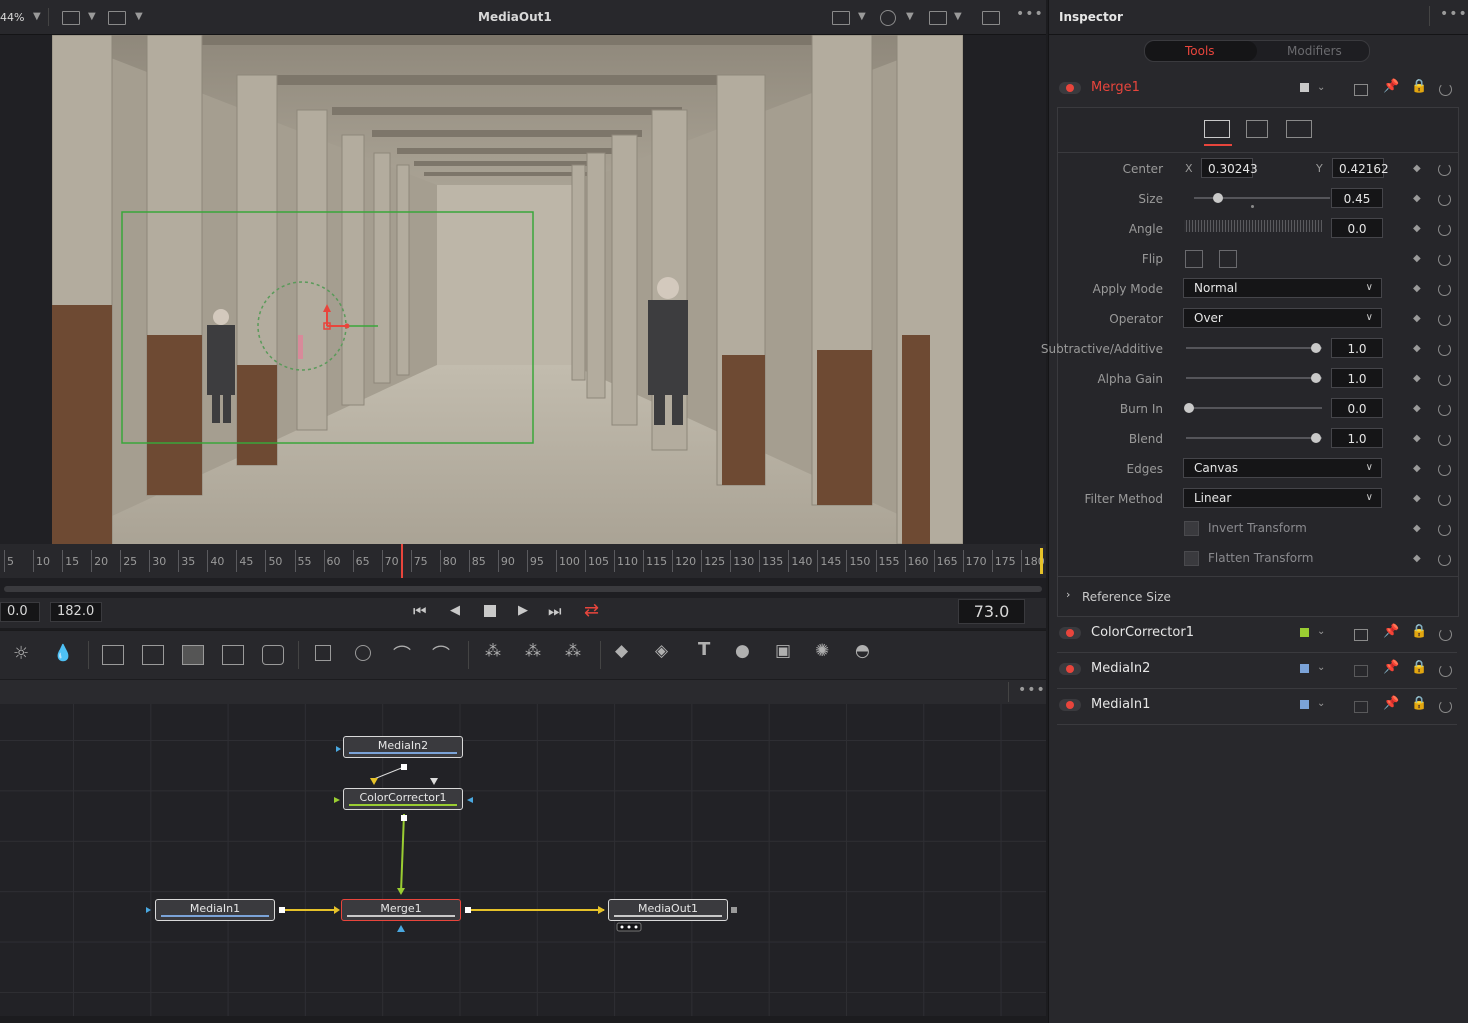  I want to click on split-view-icon, so click(991, 18).